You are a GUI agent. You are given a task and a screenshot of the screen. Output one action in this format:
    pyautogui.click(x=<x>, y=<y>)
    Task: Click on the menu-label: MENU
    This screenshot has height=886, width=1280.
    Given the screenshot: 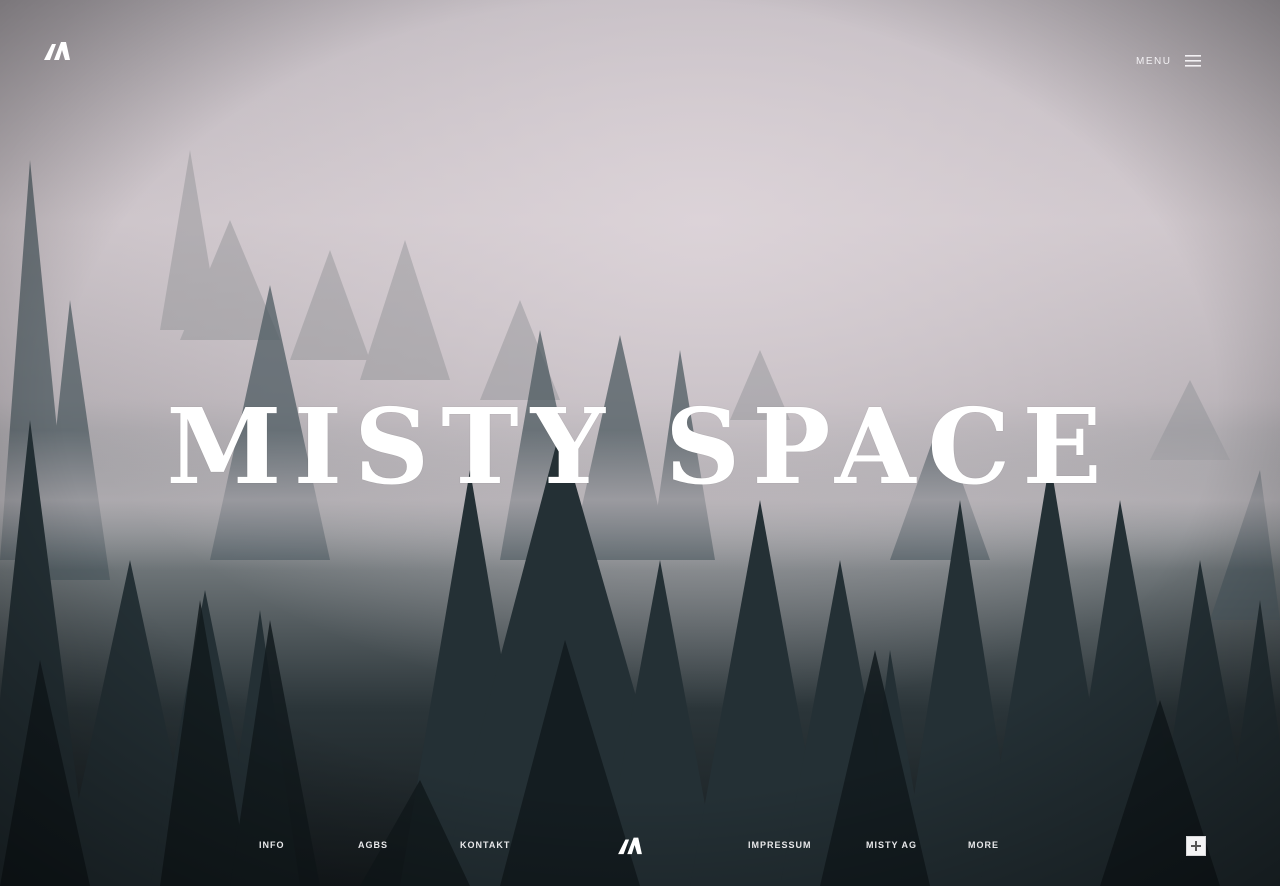 What is the action you would take?
    pyautogui.click(x=1154, y=61)
    